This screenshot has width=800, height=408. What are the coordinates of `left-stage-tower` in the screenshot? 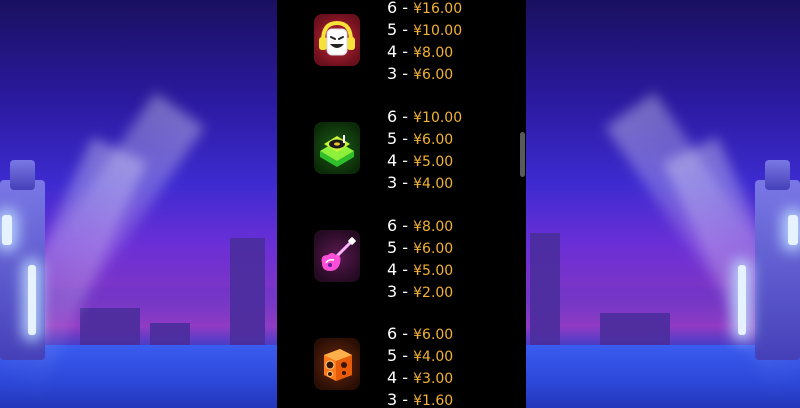 It's located at (22, 270).